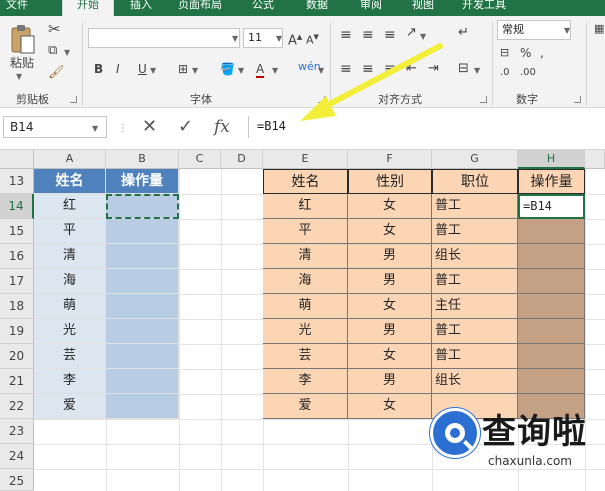 The height and width of the screenshot is (491, 605). What do you see at coordinates (222, 127) in the screenshot?
I see `insert-function-button: fx` at bounding box center [222, 127].